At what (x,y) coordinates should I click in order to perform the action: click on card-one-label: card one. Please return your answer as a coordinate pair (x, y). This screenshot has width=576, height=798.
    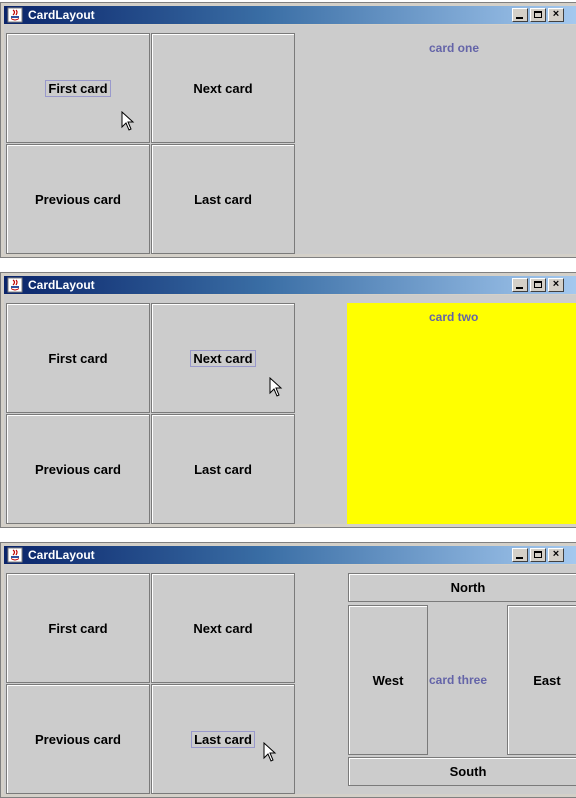
    Looking at the image, I should click on (454, 48).